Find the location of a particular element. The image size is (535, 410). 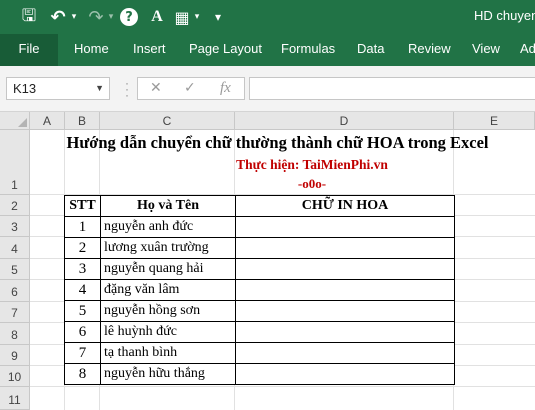

redo-icon: ↷ is located at coordinates (96, 17).